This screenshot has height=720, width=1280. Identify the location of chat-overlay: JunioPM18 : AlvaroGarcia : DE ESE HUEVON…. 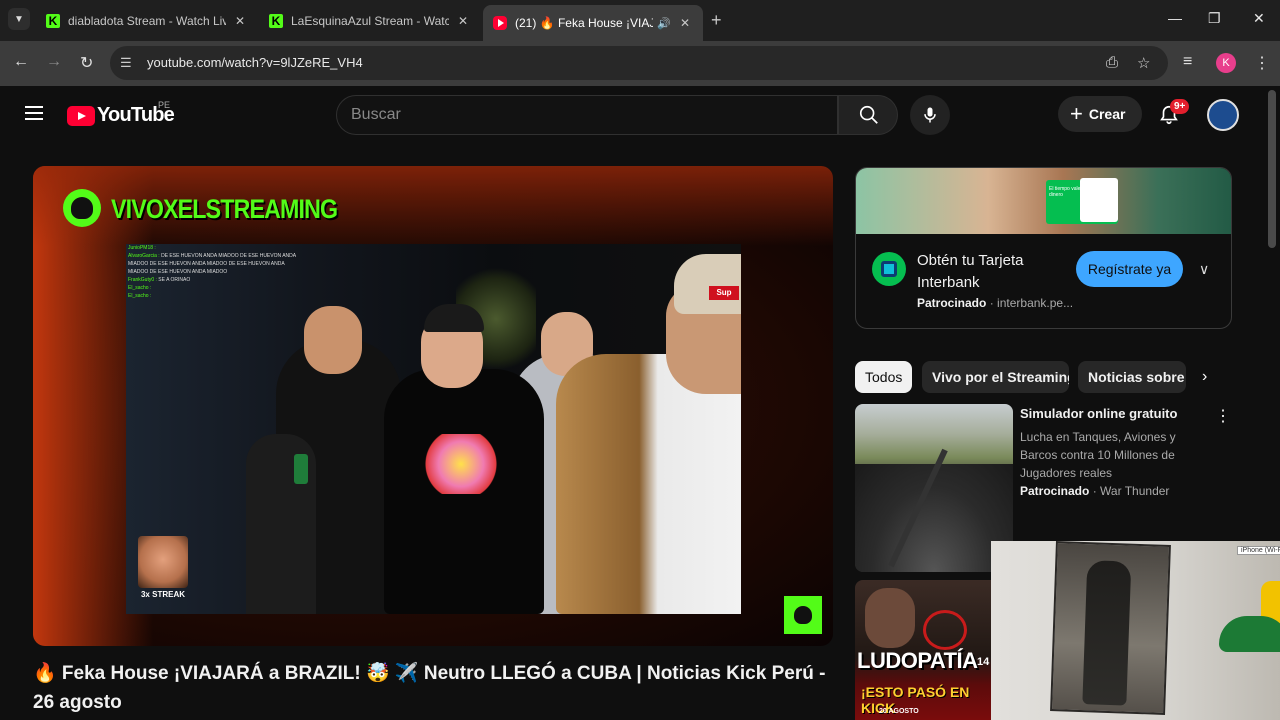
(228, 272).